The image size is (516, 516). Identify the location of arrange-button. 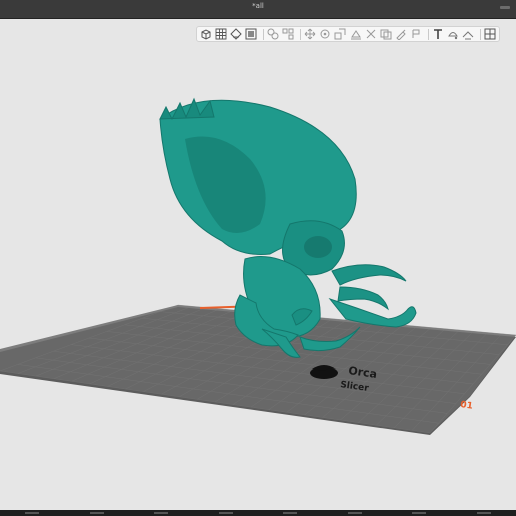
(220, 34).